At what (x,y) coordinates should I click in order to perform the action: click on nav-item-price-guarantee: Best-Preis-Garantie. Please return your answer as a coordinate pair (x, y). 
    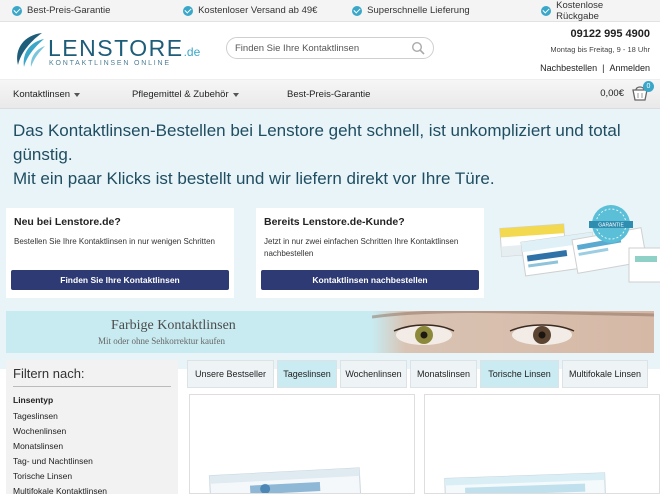
    Looking at the image, I should click on (328, 94).